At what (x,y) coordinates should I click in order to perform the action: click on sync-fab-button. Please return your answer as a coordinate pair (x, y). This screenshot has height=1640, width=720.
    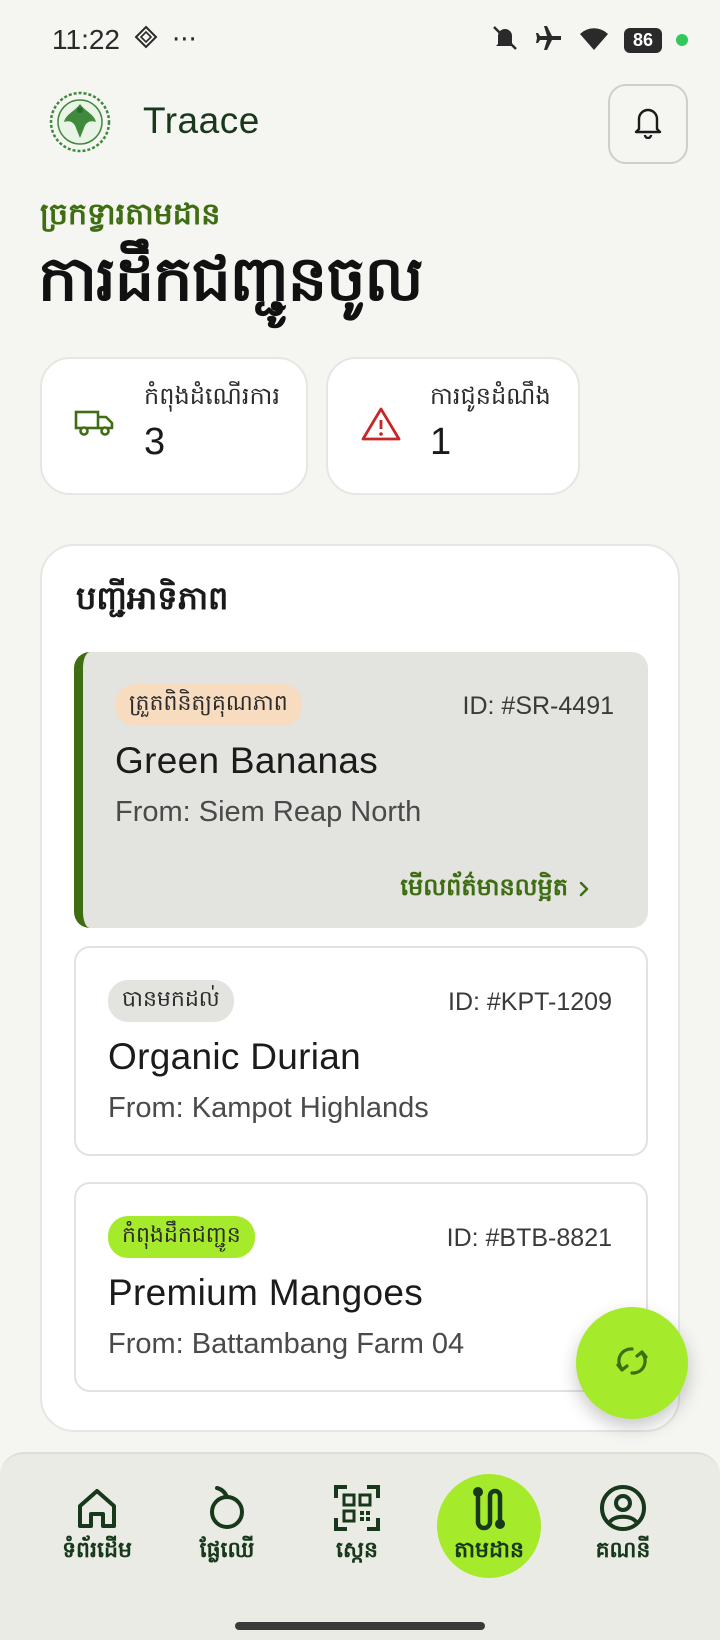
    Looking at the image, I should click on (632, 1363).